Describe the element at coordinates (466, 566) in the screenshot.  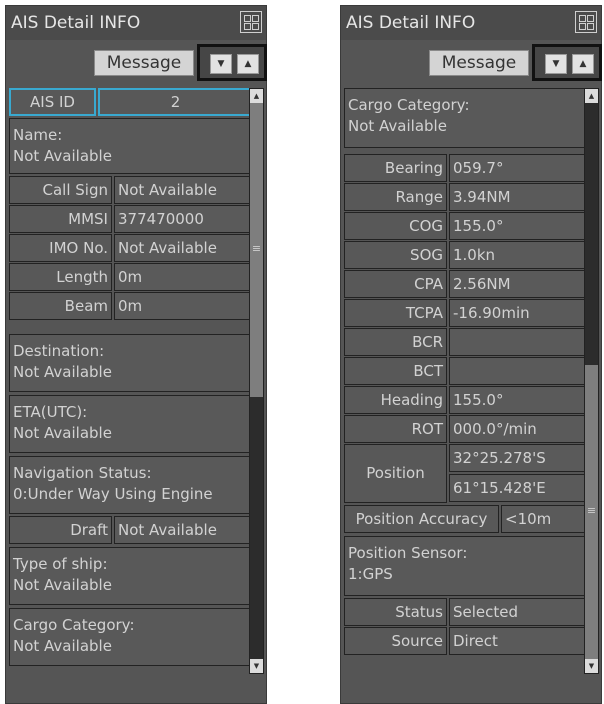
I see `position-sensor-block: Position Sensor: 1:GPS` at that location.